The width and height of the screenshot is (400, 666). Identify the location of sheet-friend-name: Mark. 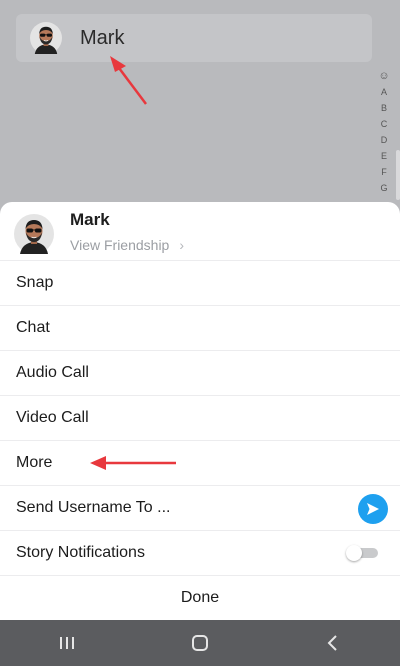
(90, 219).